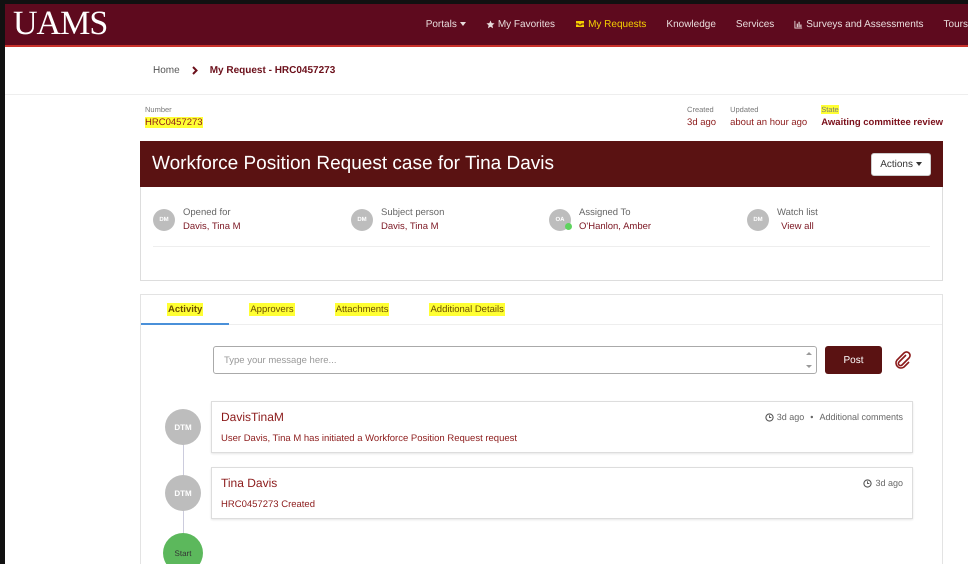 This screenshot has height=564, width=968. What do you see at coordinates (605, 212) in the screenshot?
I see `person-label: Assigned To` at bounding box center [605, 212].